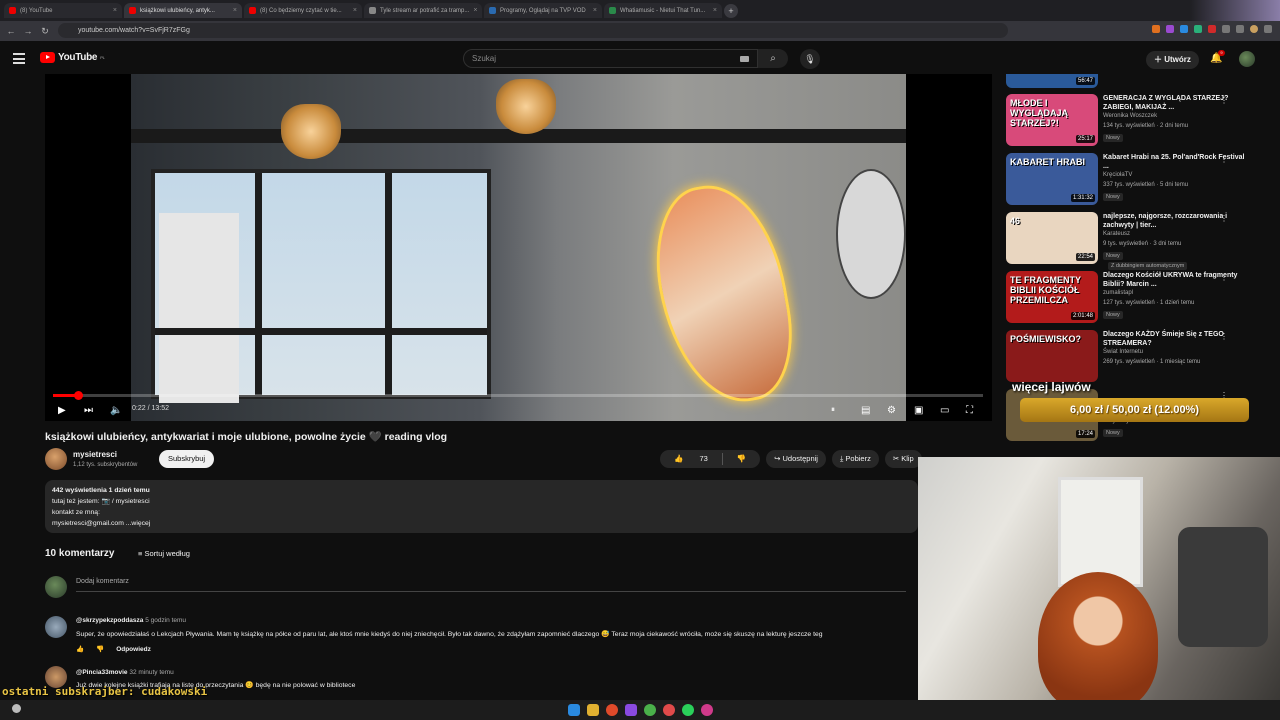 Image resolution: width=1280 pixels, height=720 pixels. Describe the element at coordinates (518, 395) in the screenshot. I see `progress-bar` at that location.